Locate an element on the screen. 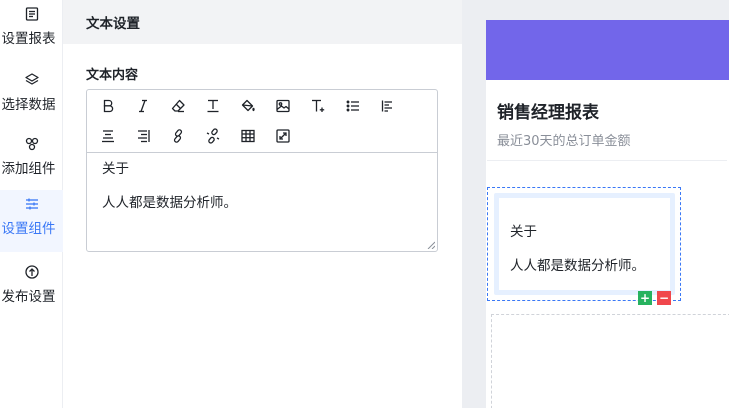 The image size is (729, 408). eraser-icon is located at coordinates (178, 106).